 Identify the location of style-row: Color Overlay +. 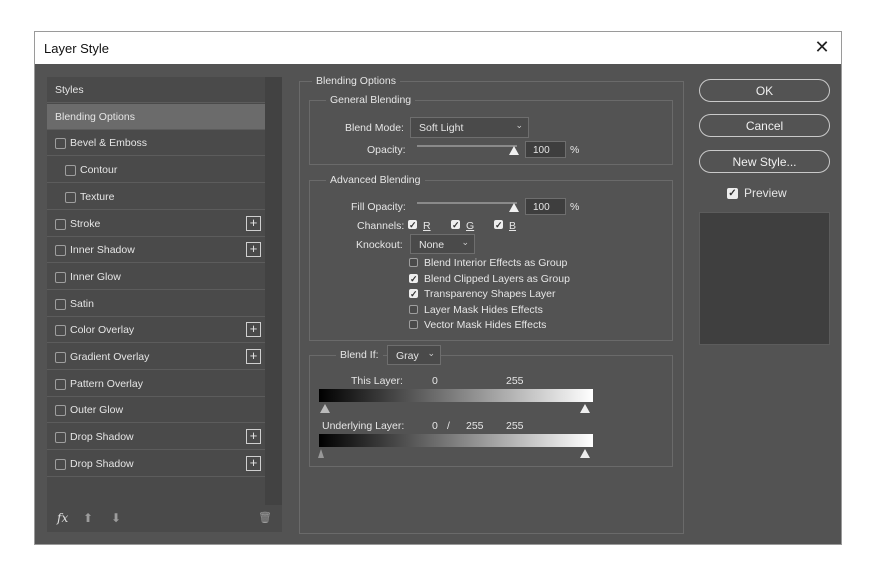
(156, 330).